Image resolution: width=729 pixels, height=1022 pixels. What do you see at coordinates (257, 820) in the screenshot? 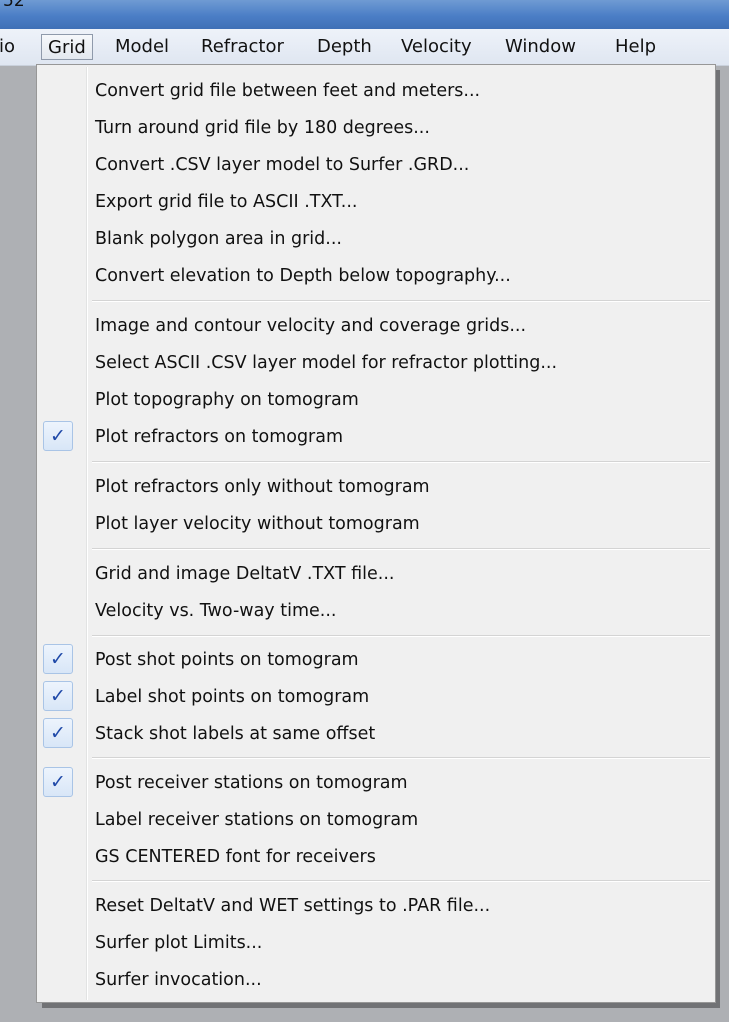
I see `menu-item-label: Label receiver stations on tomogram` at bounding box center [257, 820].